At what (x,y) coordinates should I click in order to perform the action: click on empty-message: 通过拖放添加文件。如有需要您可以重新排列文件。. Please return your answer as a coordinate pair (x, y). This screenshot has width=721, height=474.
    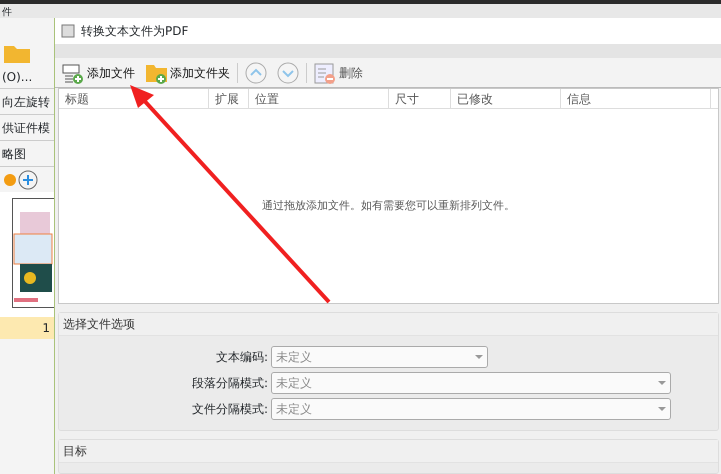
    Looking at the image, I should click on (388, 206).